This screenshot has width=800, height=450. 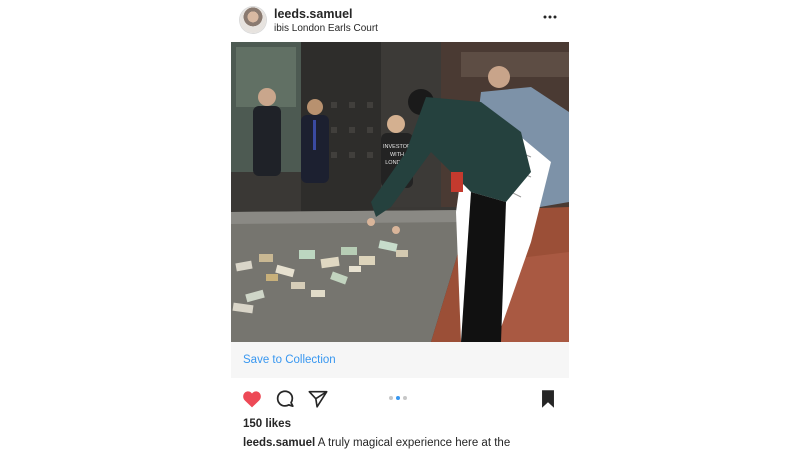 I want to click on post-actions, so click(x=400, y=399).